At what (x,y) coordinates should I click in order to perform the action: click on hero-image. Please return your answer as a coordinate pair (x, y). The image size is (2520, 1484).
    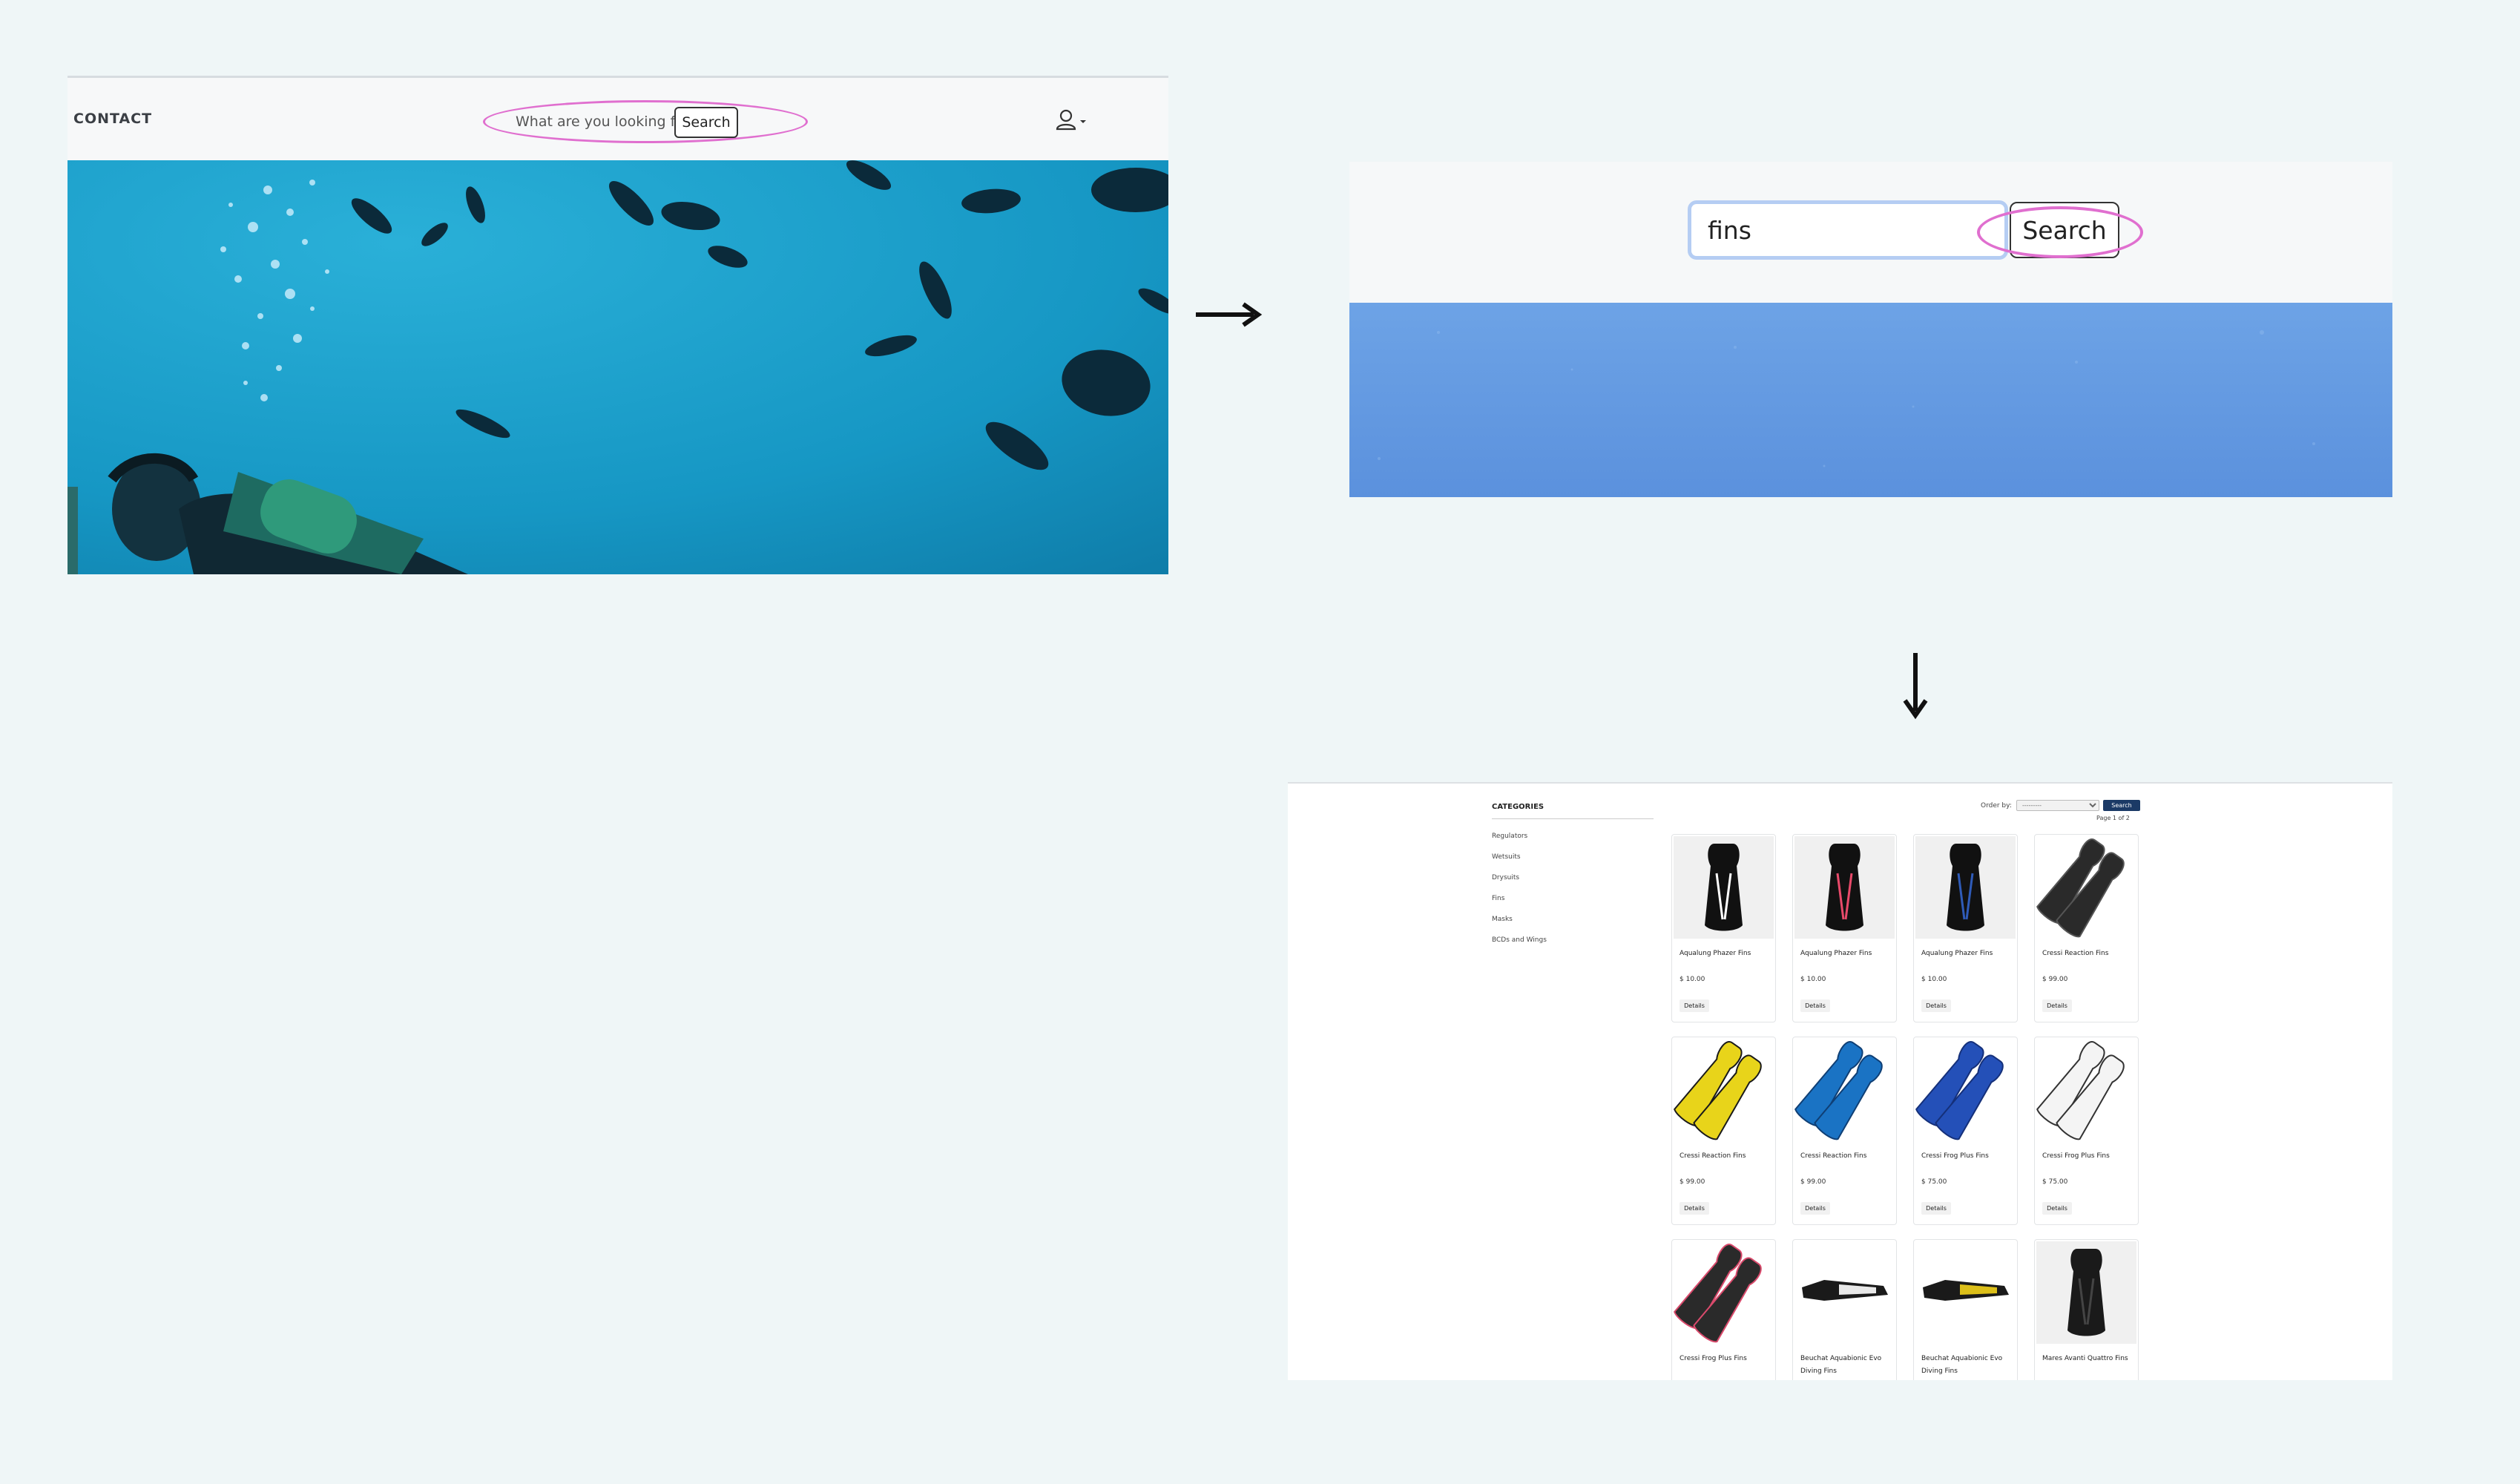
    Looking at the image, I should click on (618, 367).